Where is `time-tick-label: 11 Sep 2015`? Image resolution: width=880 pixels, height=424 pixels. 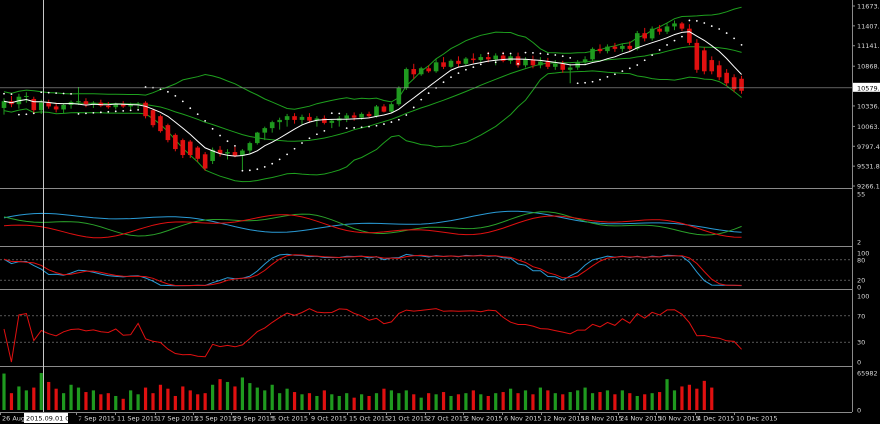
time-tick-label: 11 Sep 2015 is located at coordinates (137, 419).